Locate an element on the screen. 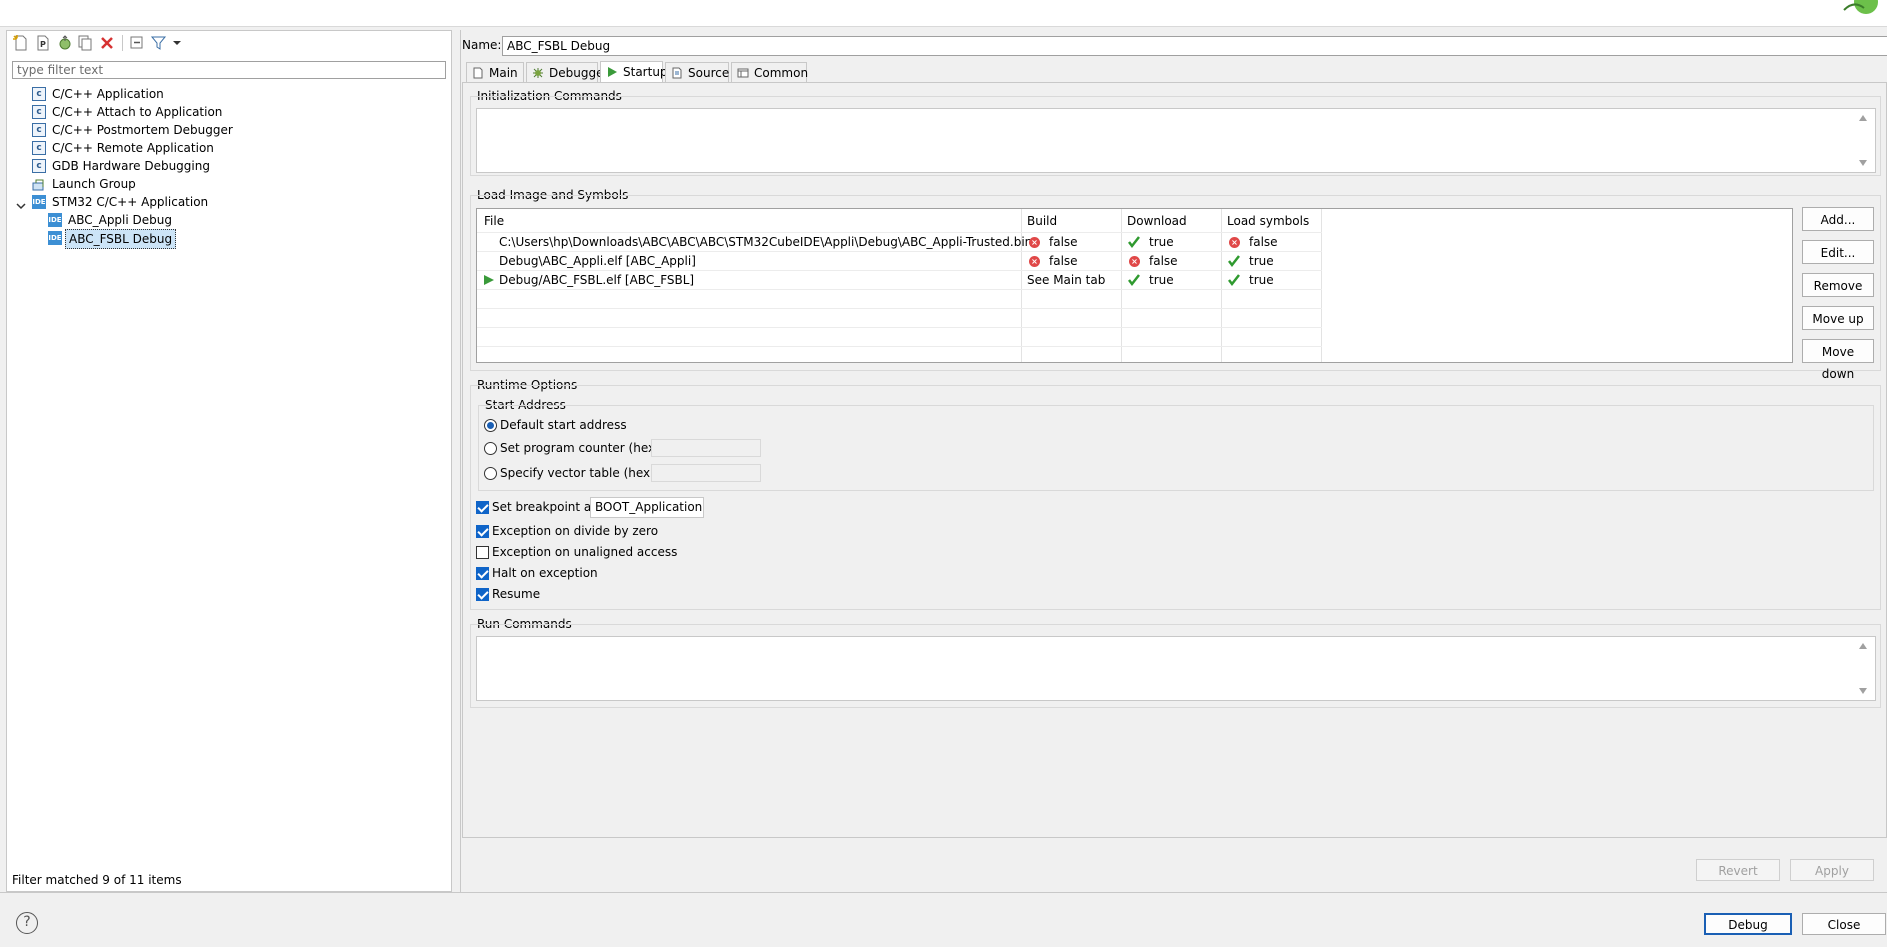  main-tab-icon is located at coordinates (478, 73).